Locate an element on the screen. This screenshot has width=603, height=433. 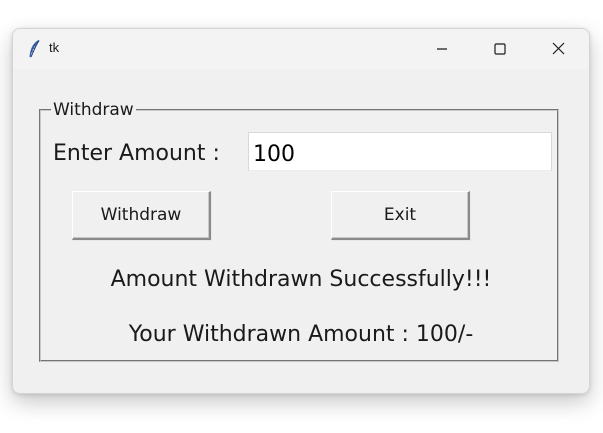
title-bar: tk is located at coordinates (301, 49).